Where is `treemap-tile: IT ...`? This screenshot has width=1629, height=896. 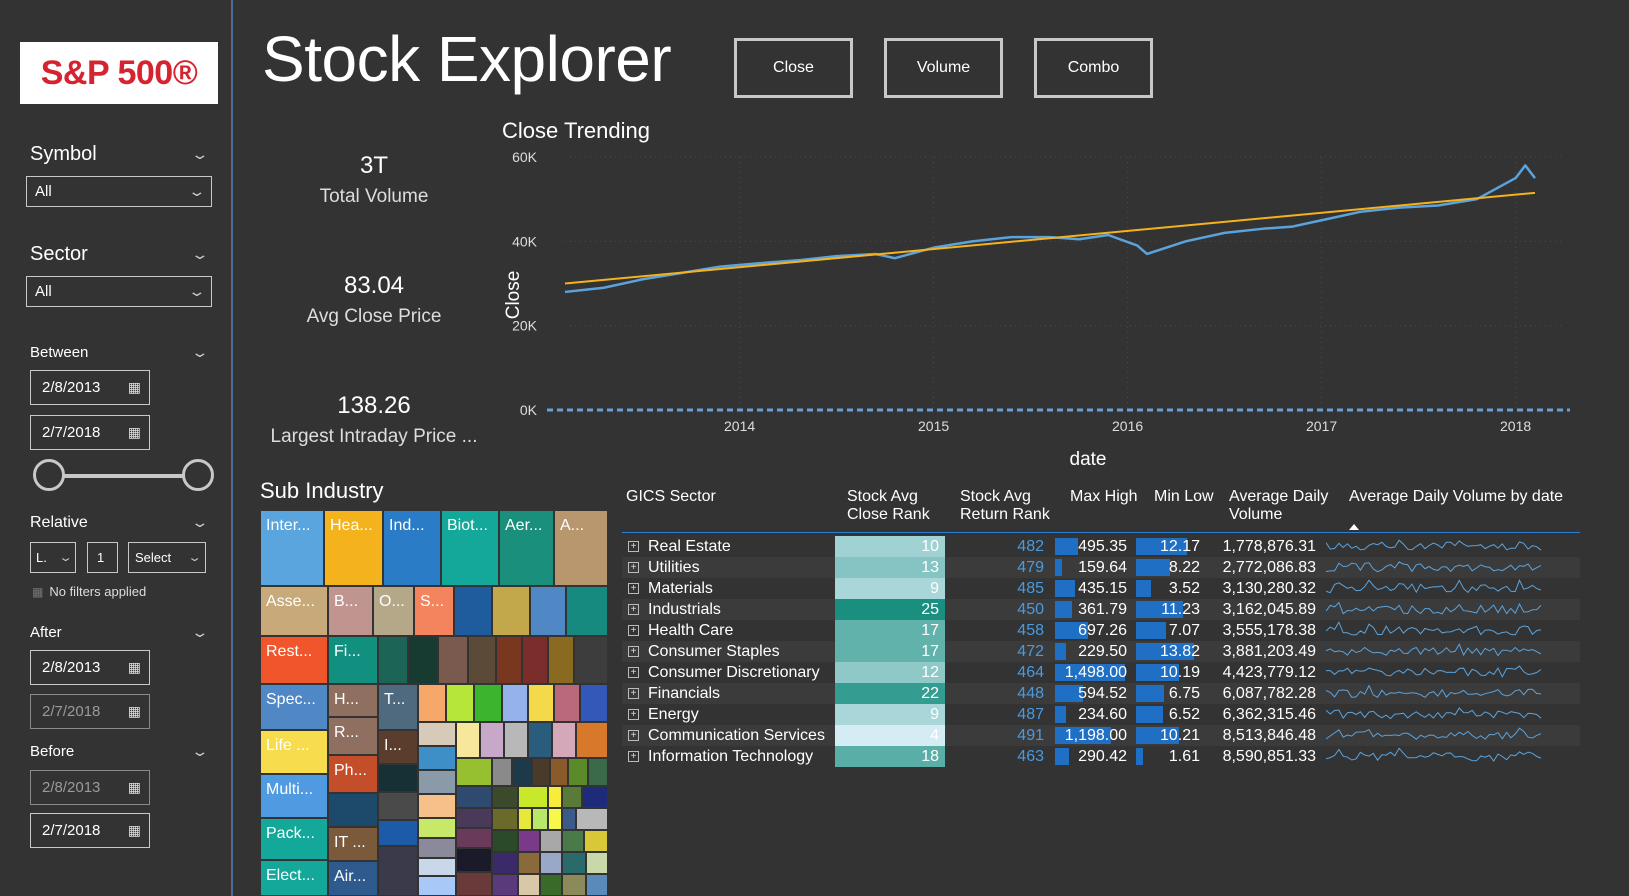
treemap-tile: IT ... is located at coordinates (353, 844).